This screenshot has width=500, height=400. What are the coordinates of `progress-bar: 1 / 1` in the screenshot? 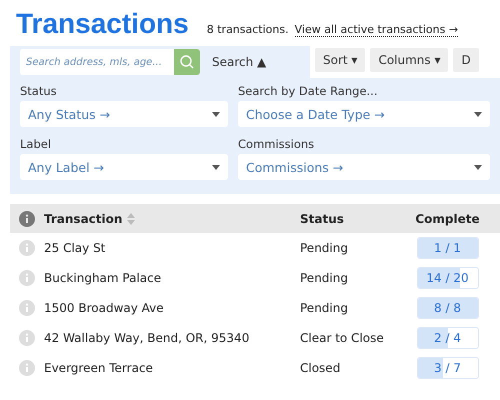 It's located at (447, 248).